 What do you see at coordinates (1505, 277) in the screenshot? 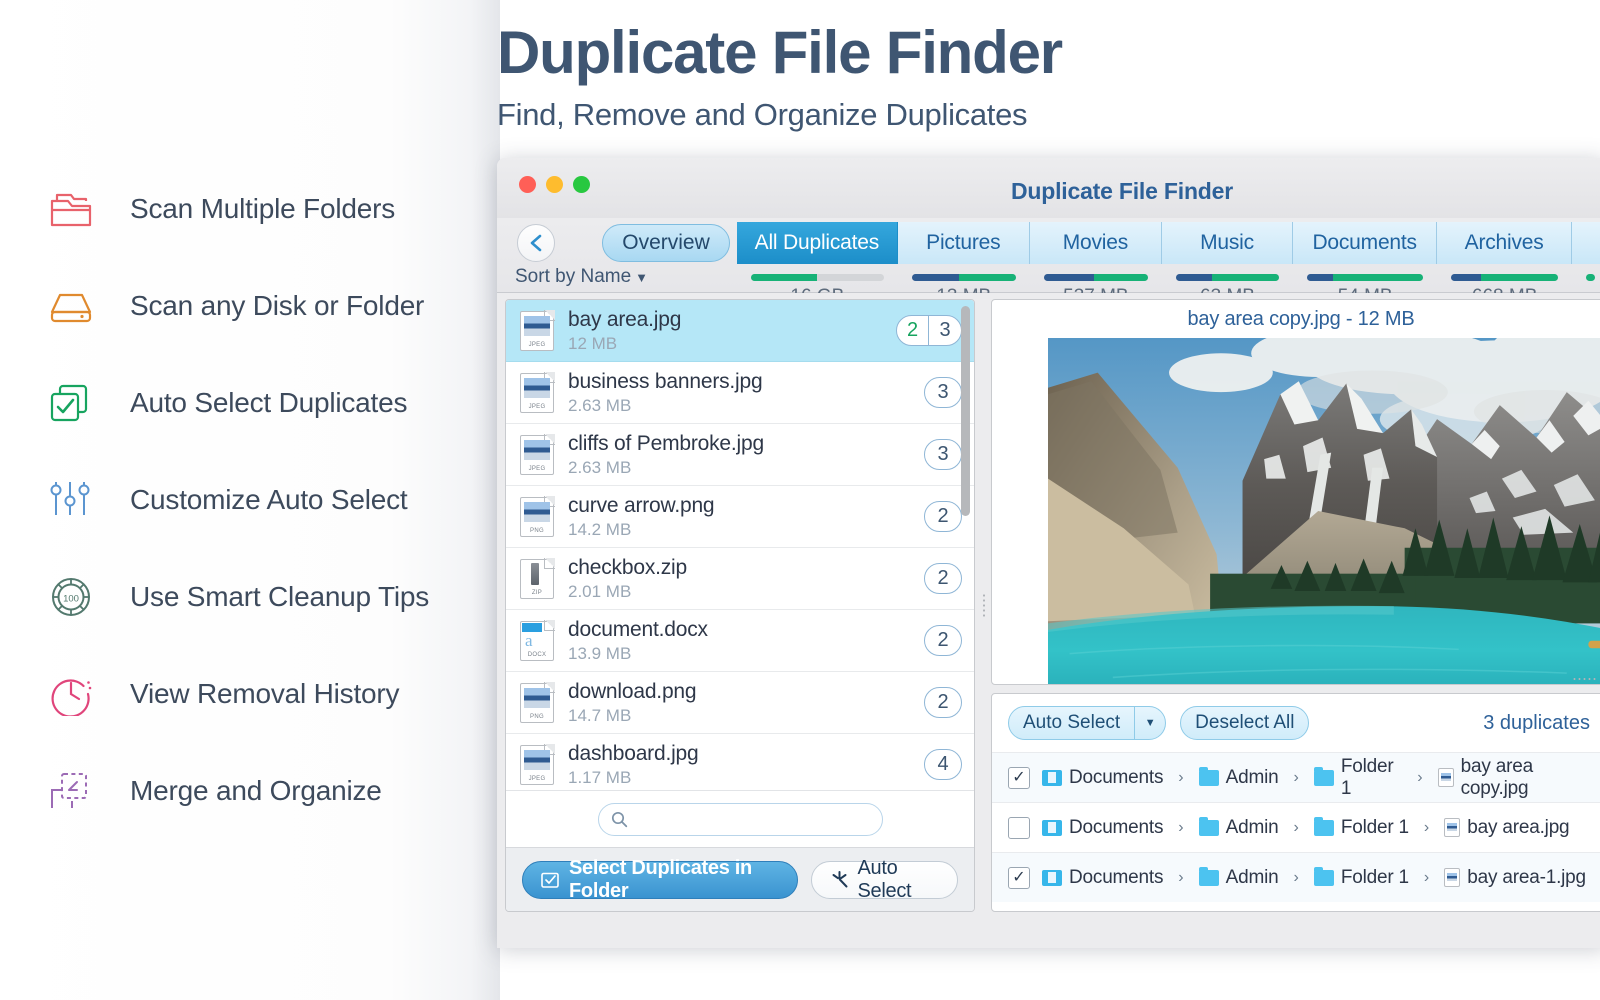
I see `tab-usage-bar` at bounding box center [1505, 277].